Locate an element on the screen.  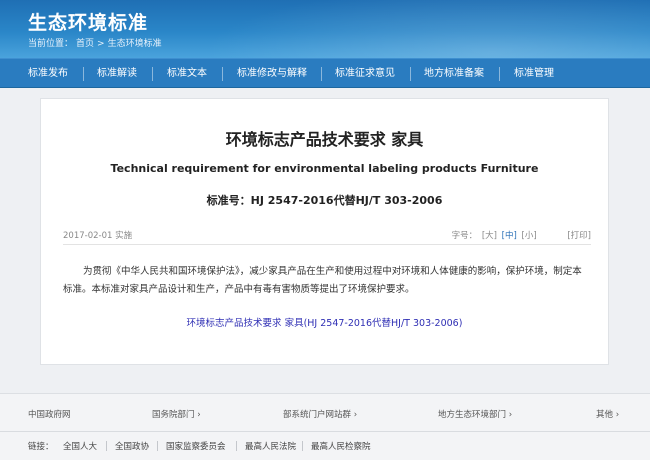
breadcrumb-home-link: 首页 is located at coordinates (85, 44).